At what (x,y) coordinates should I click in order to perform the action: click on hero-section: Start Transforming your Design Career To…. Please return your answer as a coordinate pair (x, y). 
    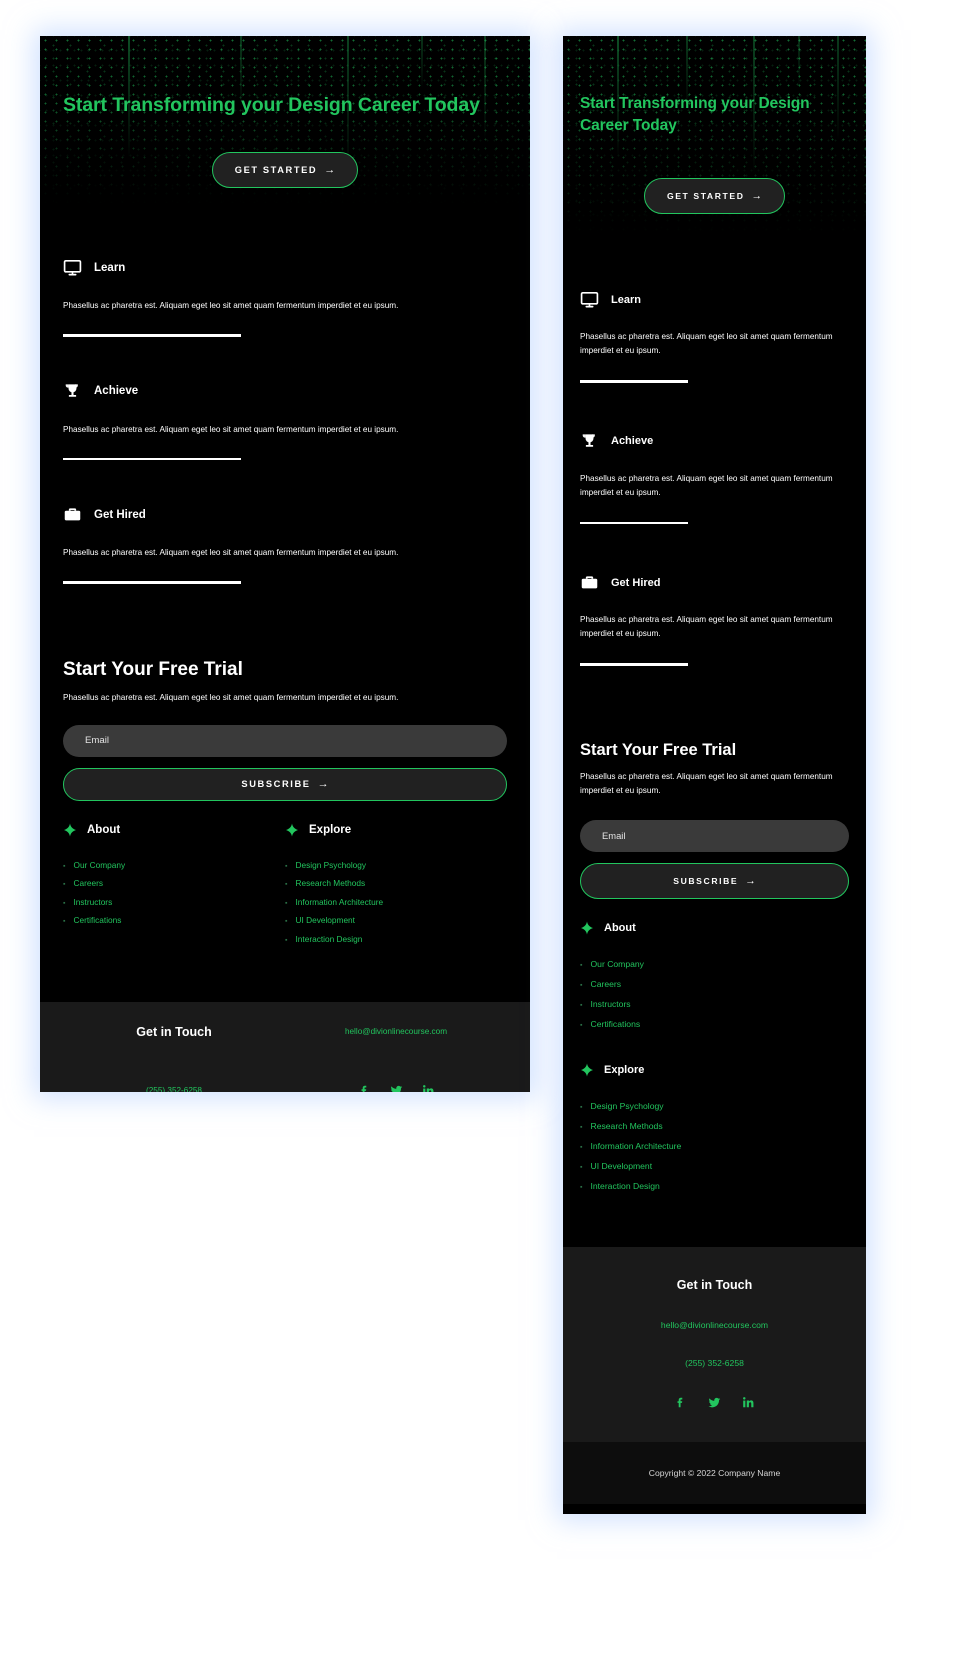
    Looking at the image, I should click on (285, 134).